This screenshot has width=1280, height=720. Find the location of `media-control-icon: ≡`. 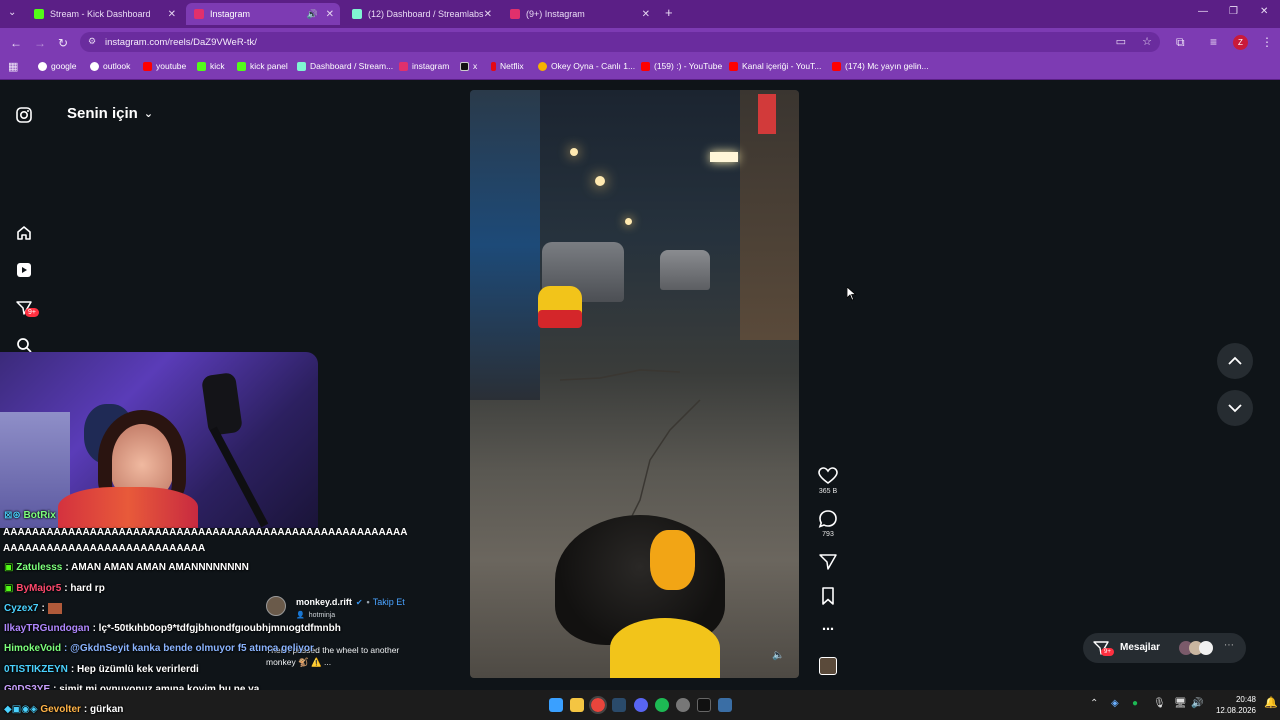

media-control-icon: ≡ is located at coordinates (1213, 42).